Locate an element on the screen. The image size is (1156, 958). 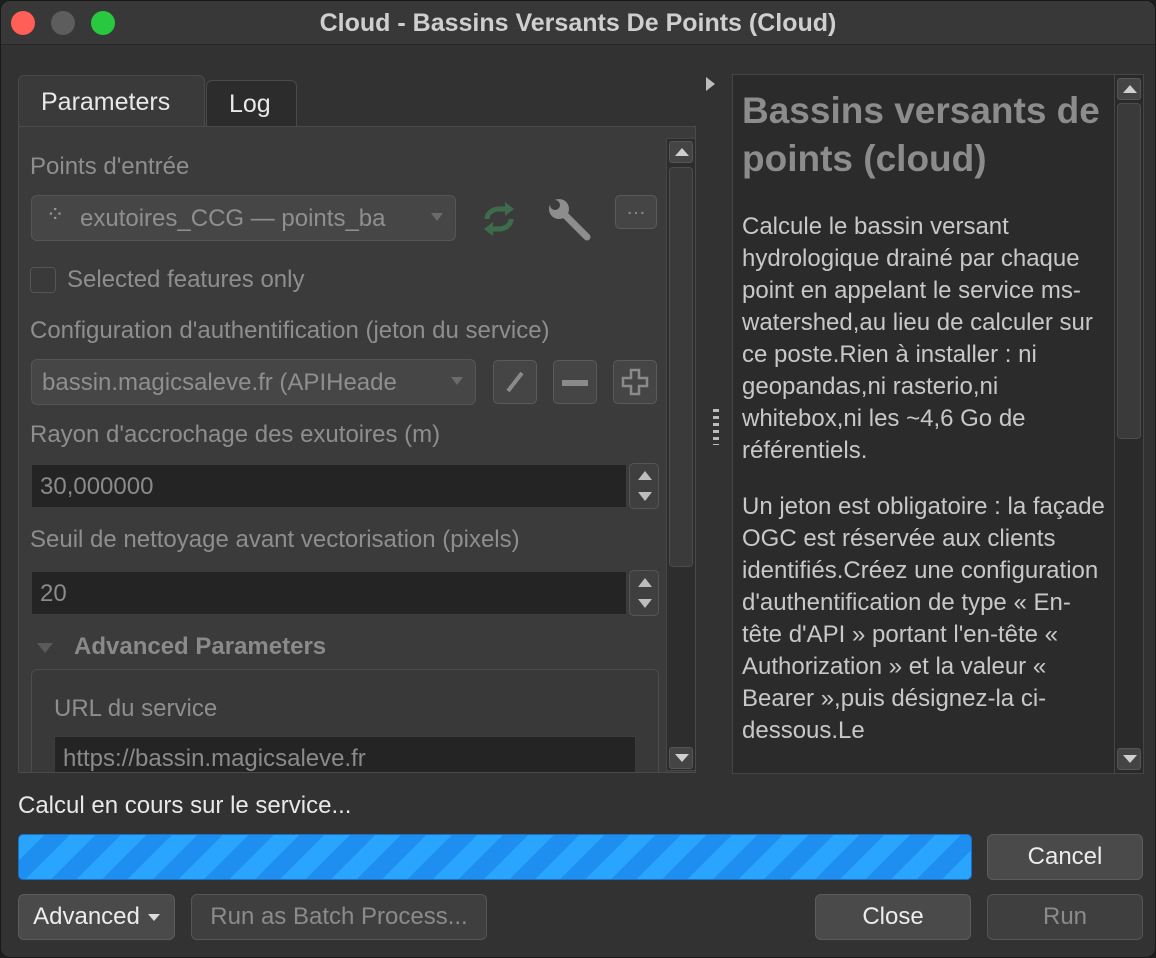
input-points-value: exutoires_CCG — points_ba is located at coordinates (233, 218).